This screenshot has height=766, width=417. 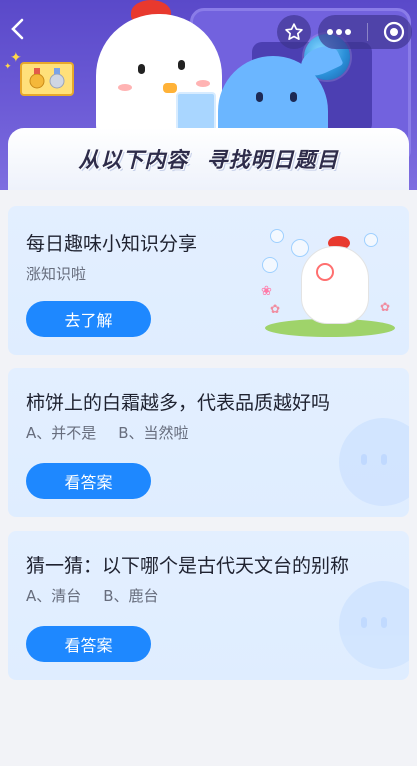 I want to click on bubble-wand, so click(x=325, y=272).